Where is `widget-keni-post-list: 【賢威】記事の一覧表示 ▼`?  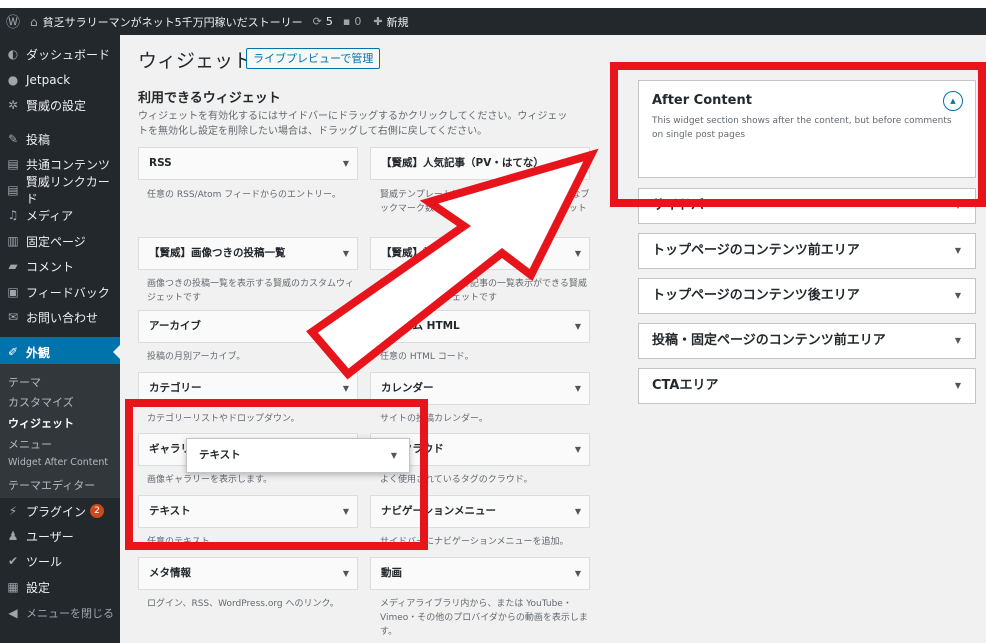
widget-keni-post-list: 【賢威】記事の一覧表示 ▼ is located at coordinates (480, 253).